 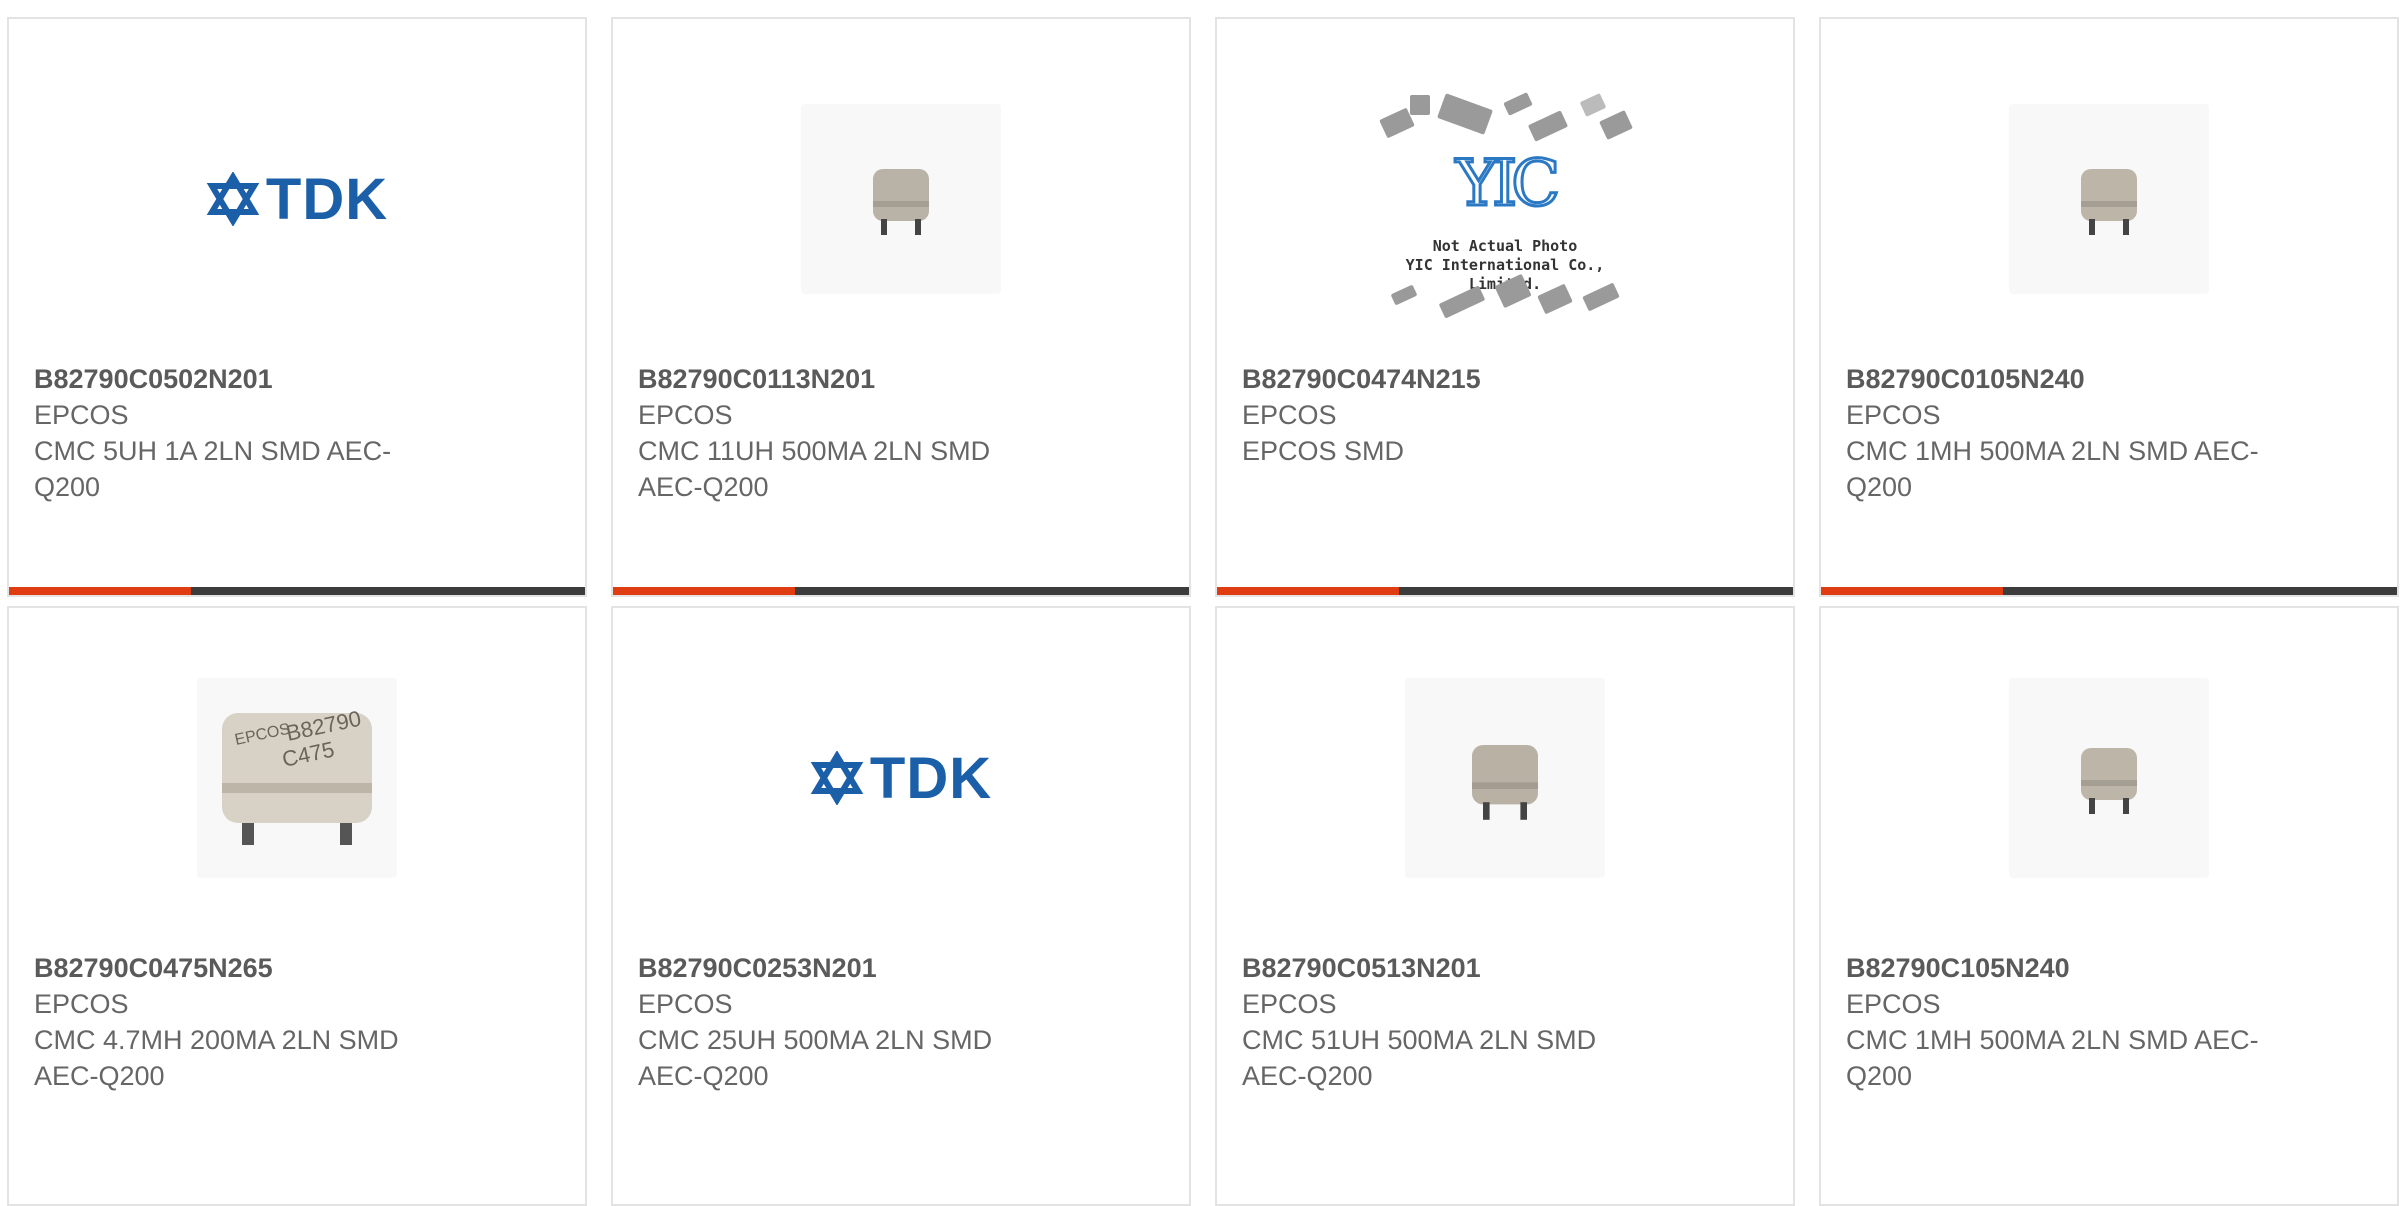 What do you see at coordinates (815, 1058) in the screenshot?
I see `description: CMC 25UH 500MA 2LN SMD AEC-Q200` at bounding box center [815, 1058].